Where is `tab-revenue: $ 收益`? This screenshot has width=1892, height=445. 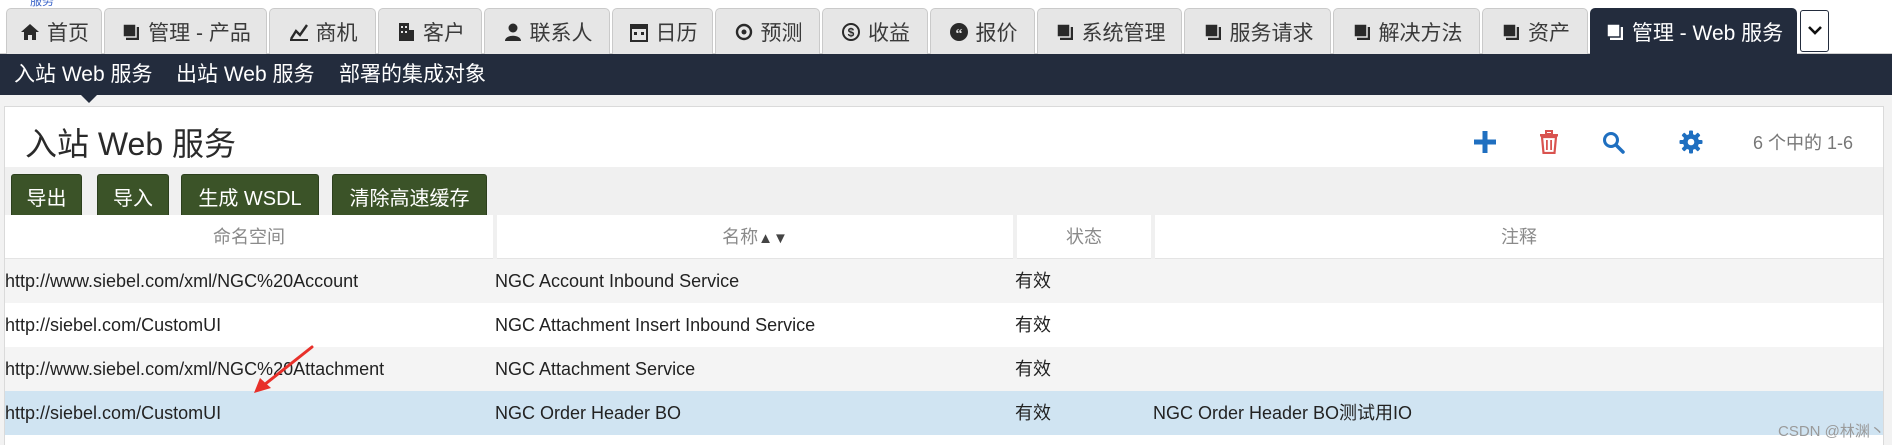
tab-revenue: $ 收益 is located at coordinates (875, 31).